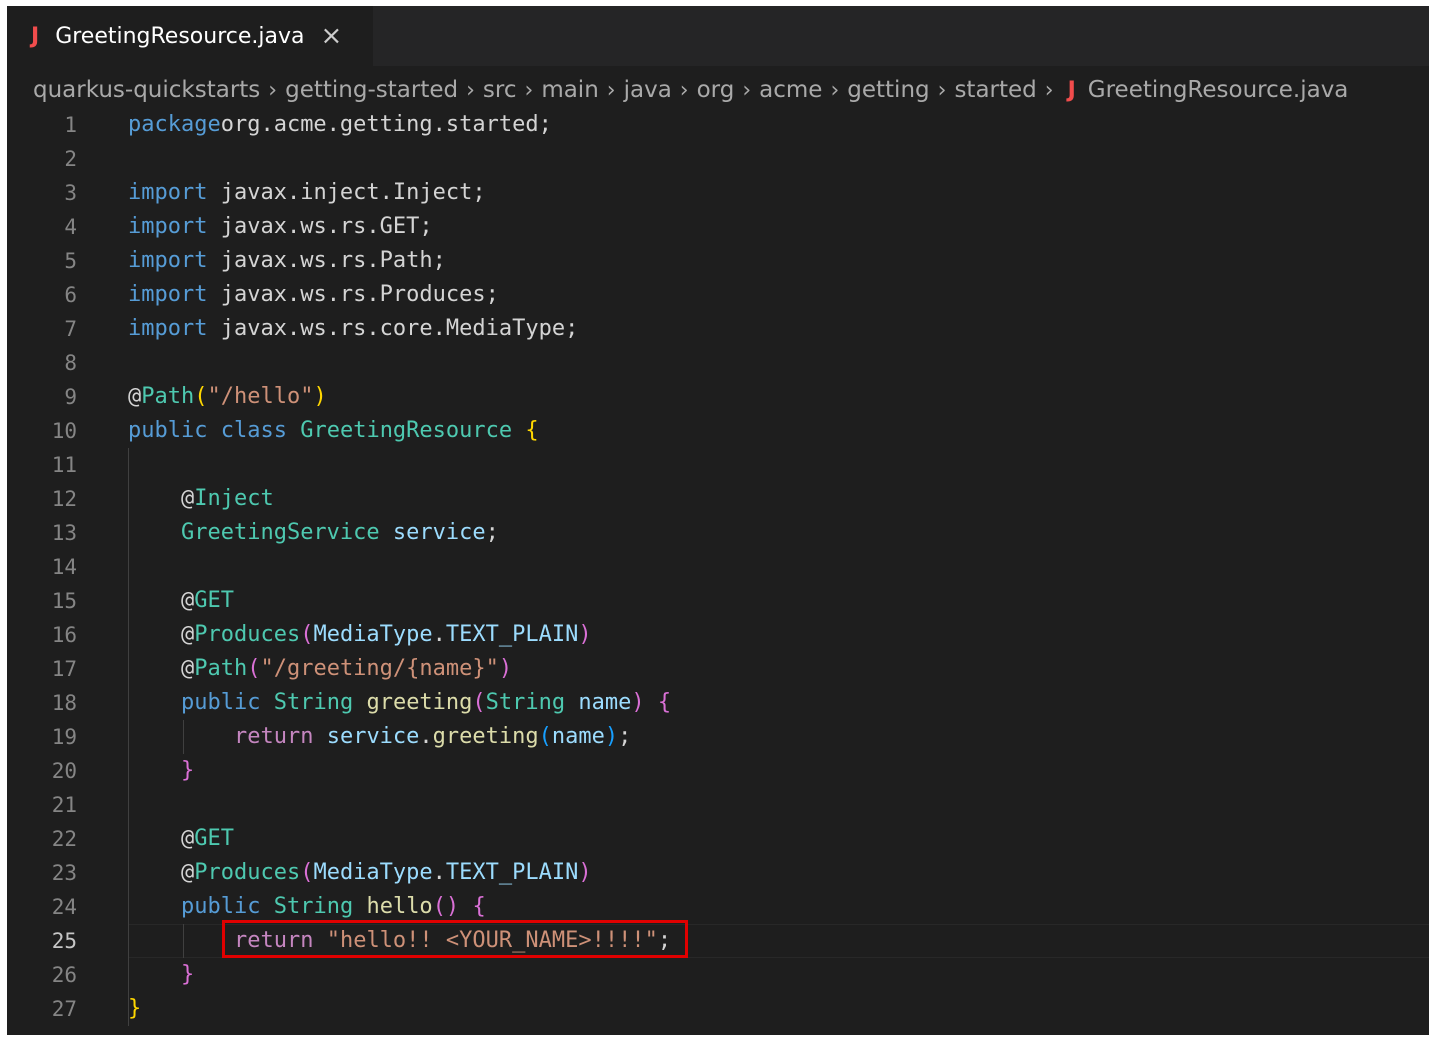  What do you see at coordinates (569, 90) in the screenshot?
I see `breadcrumb-item: main` at bounding box center [569, 90].